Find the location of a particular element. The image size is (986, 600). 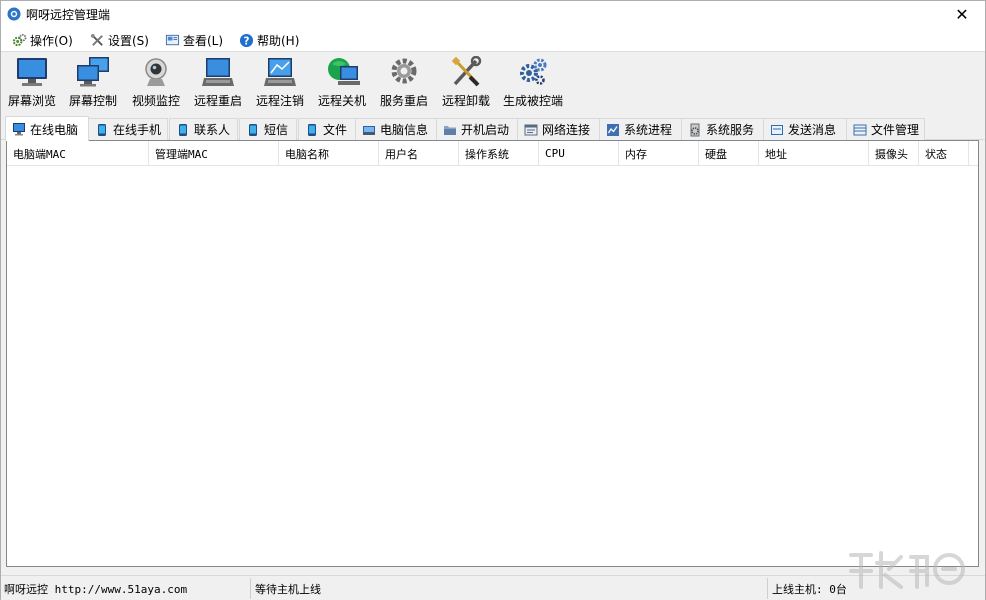

tab-files: 文件 is located at coordinates (327, 129).